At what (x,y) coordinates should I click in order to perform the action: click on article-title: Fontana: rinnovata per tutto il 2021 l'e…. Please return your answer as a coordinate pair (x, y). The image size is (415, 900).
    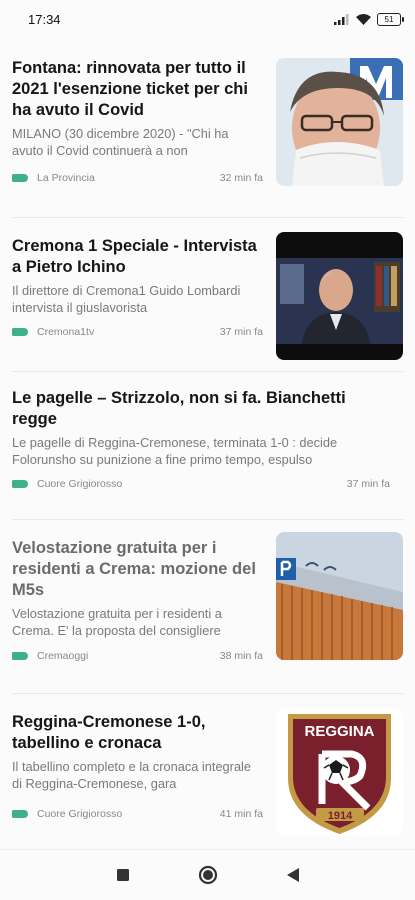
    Looking at the image, I should click on (133, 89).